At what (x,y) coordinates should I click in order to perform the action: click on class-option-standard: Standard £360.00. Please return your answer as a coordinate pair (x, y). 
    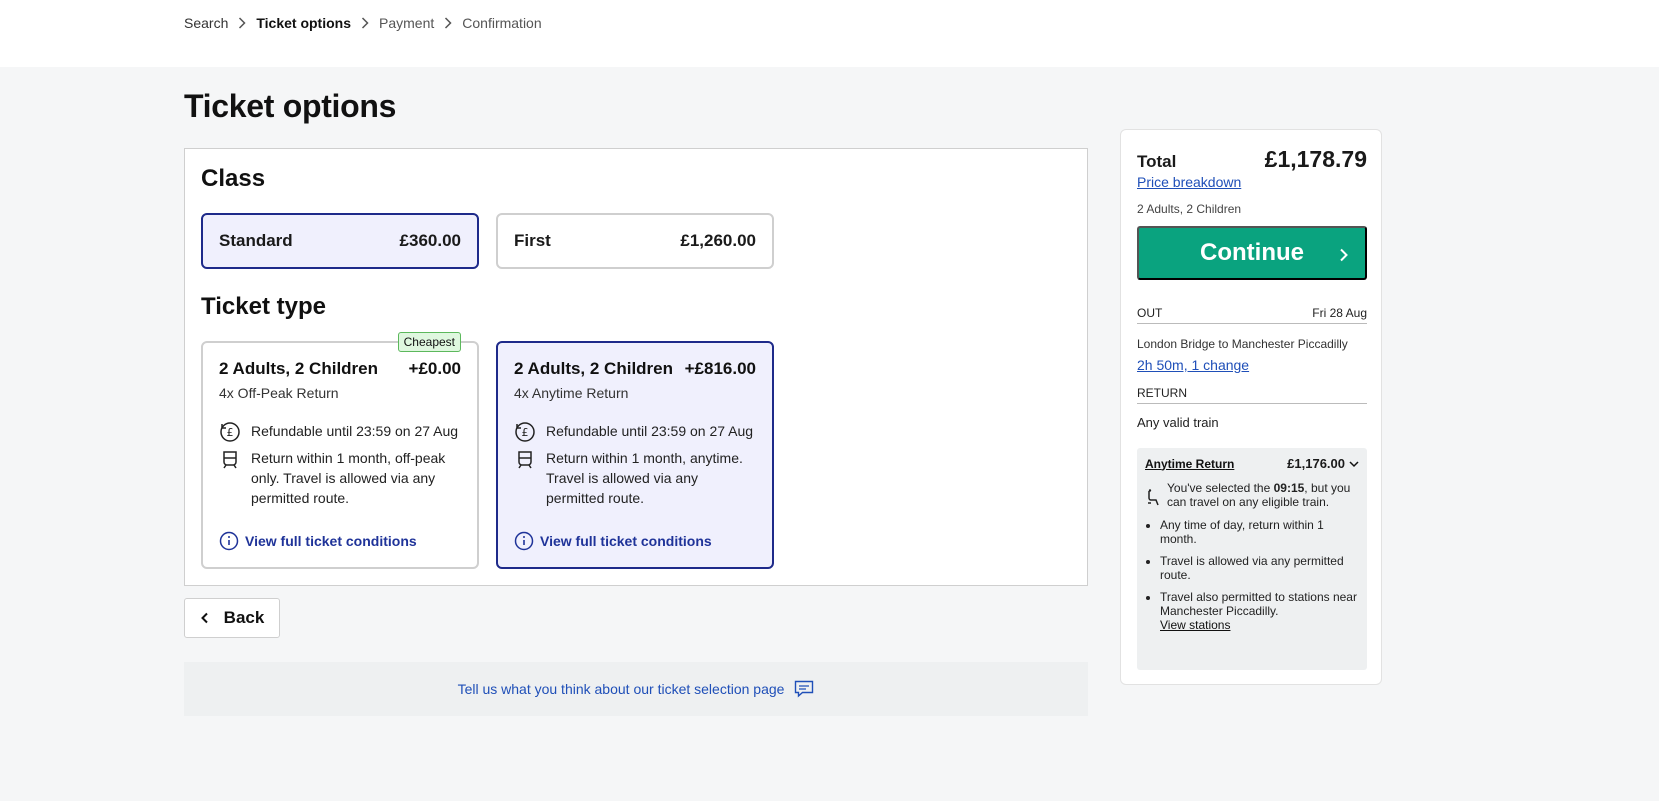
    Looking at the image, I should click on (340, 241).